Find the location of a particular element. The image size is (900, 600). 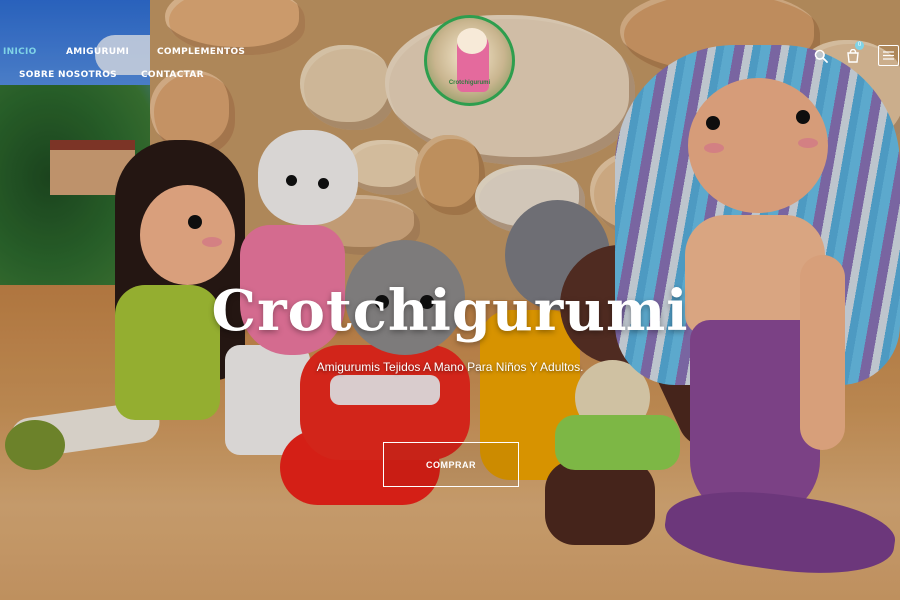

nav-item-complementos: COMPLEMENTOS is located at coordinates (201, 52).